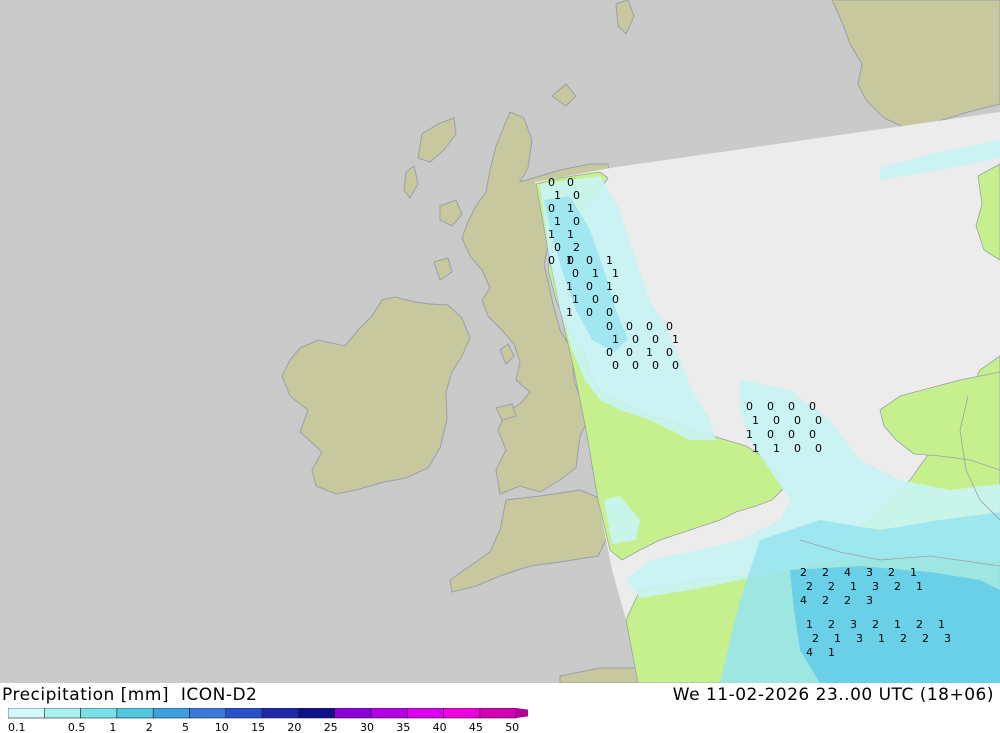 This screenshot has width=1000, height=733. What do you see at coordinates (77, 727) in the screenshot?
I see `scale-label: 0.5` at bounding box center [77, 727].